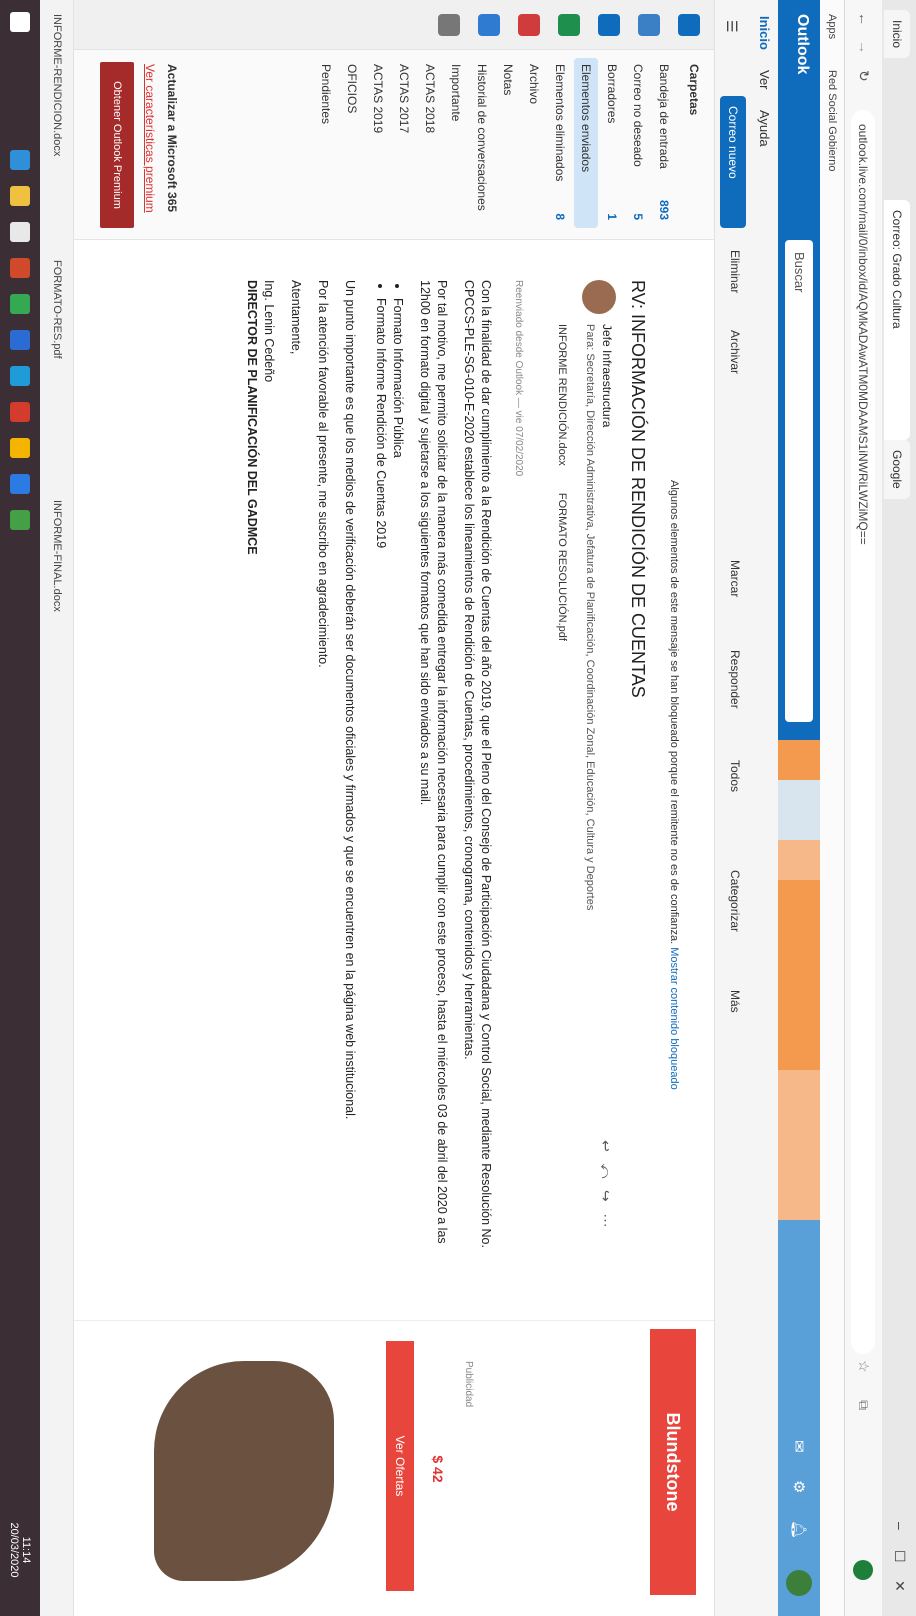 The width and height of the screenshot is (916, 1616). What do you see at coordinates (735, 679) in the screenshot?
I see `reply-button: Responder` at bounding box center [735, 679].